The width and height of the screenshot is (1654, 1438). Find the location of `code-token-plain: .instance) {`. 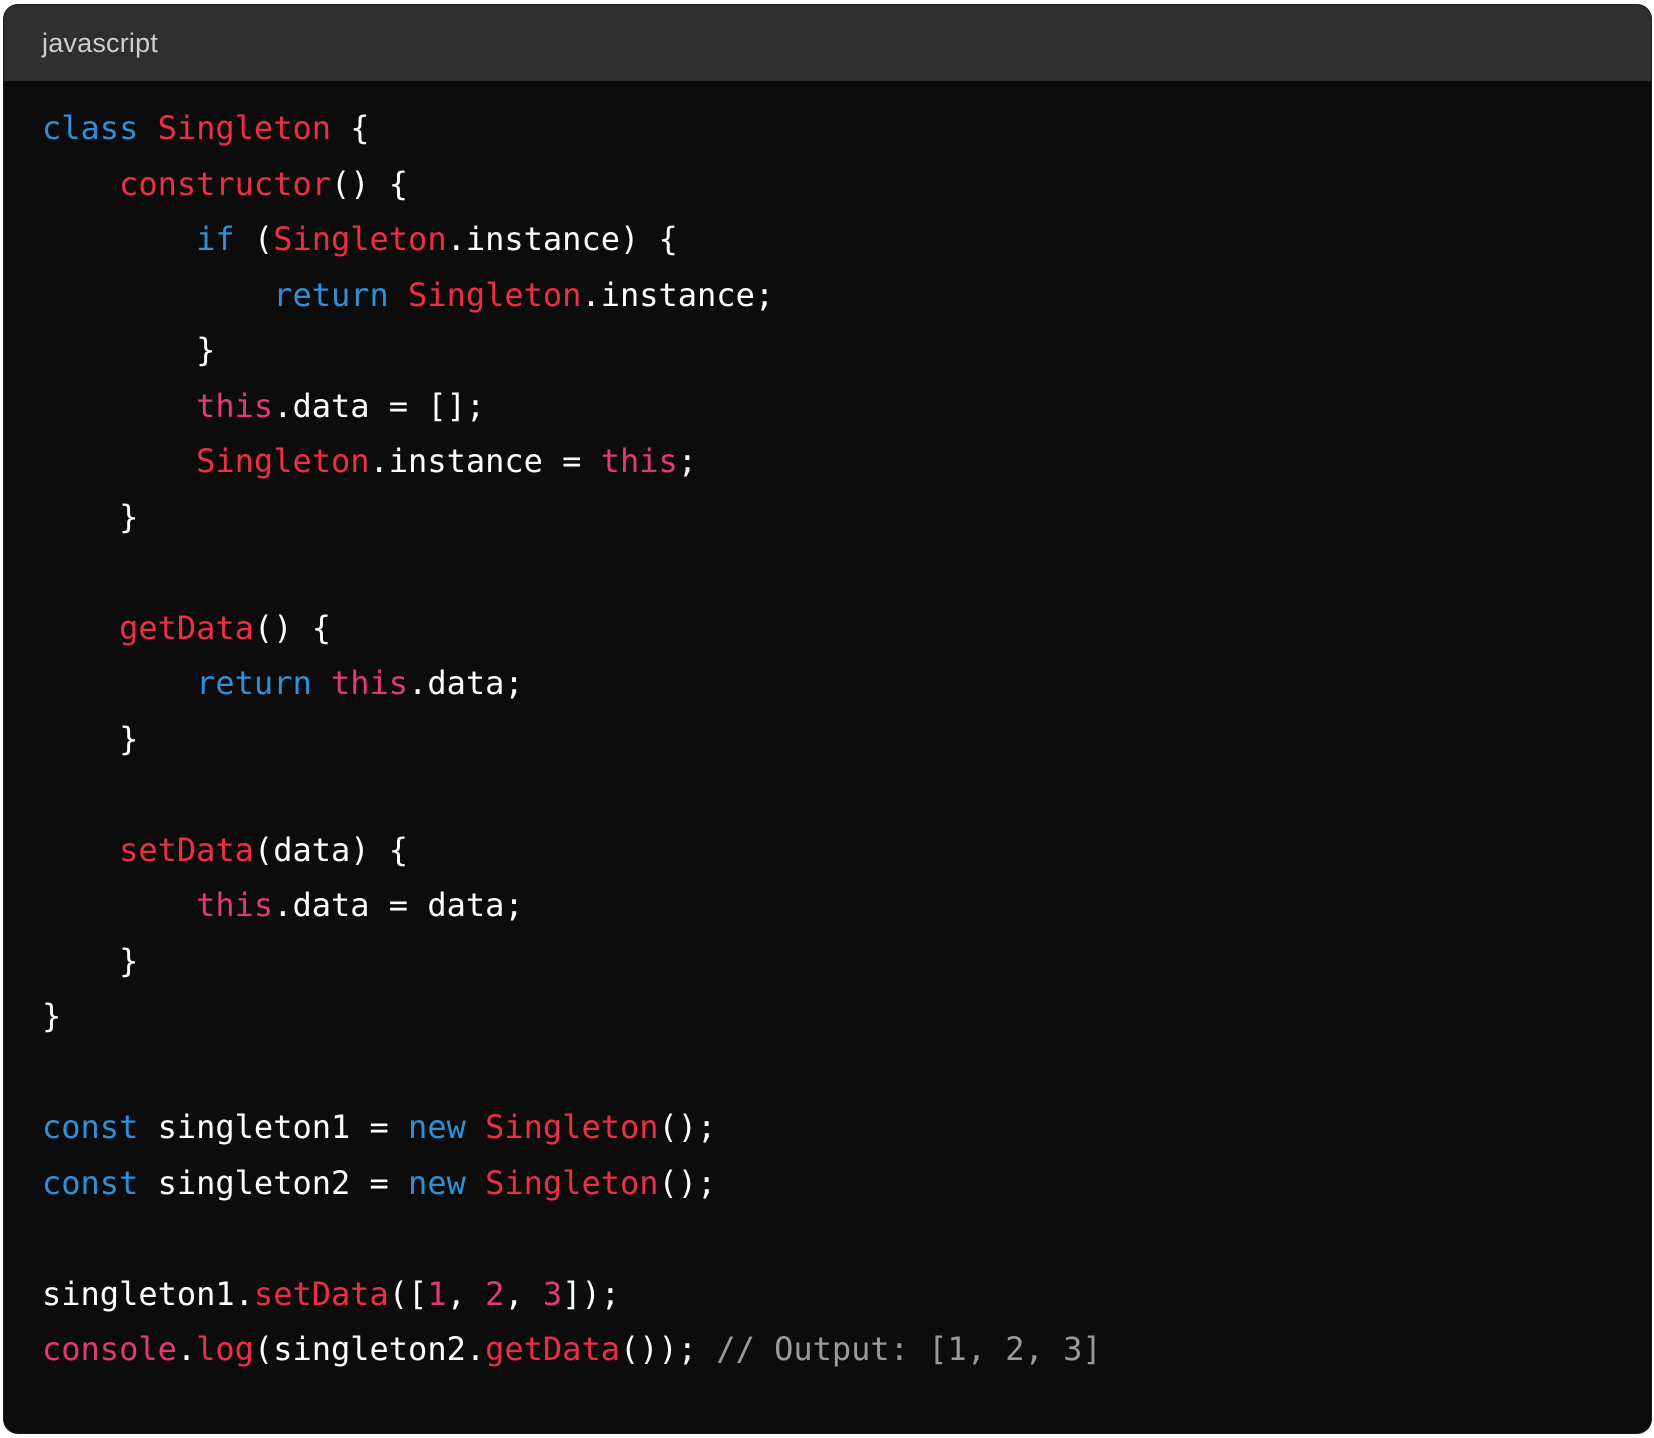

code-token-plain: .instance) { is located at coordinates (562, 239).